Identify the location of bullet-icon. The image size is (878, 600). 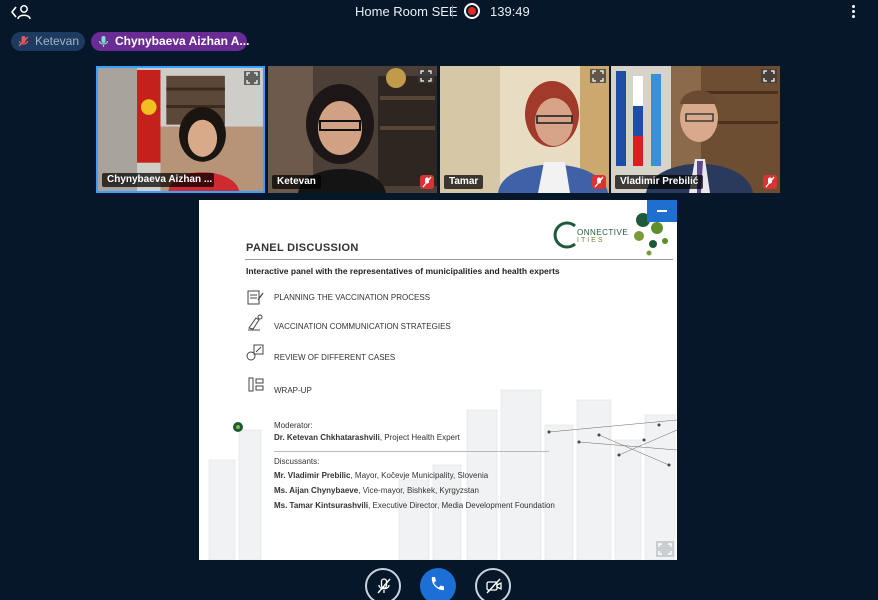
(238, 427).